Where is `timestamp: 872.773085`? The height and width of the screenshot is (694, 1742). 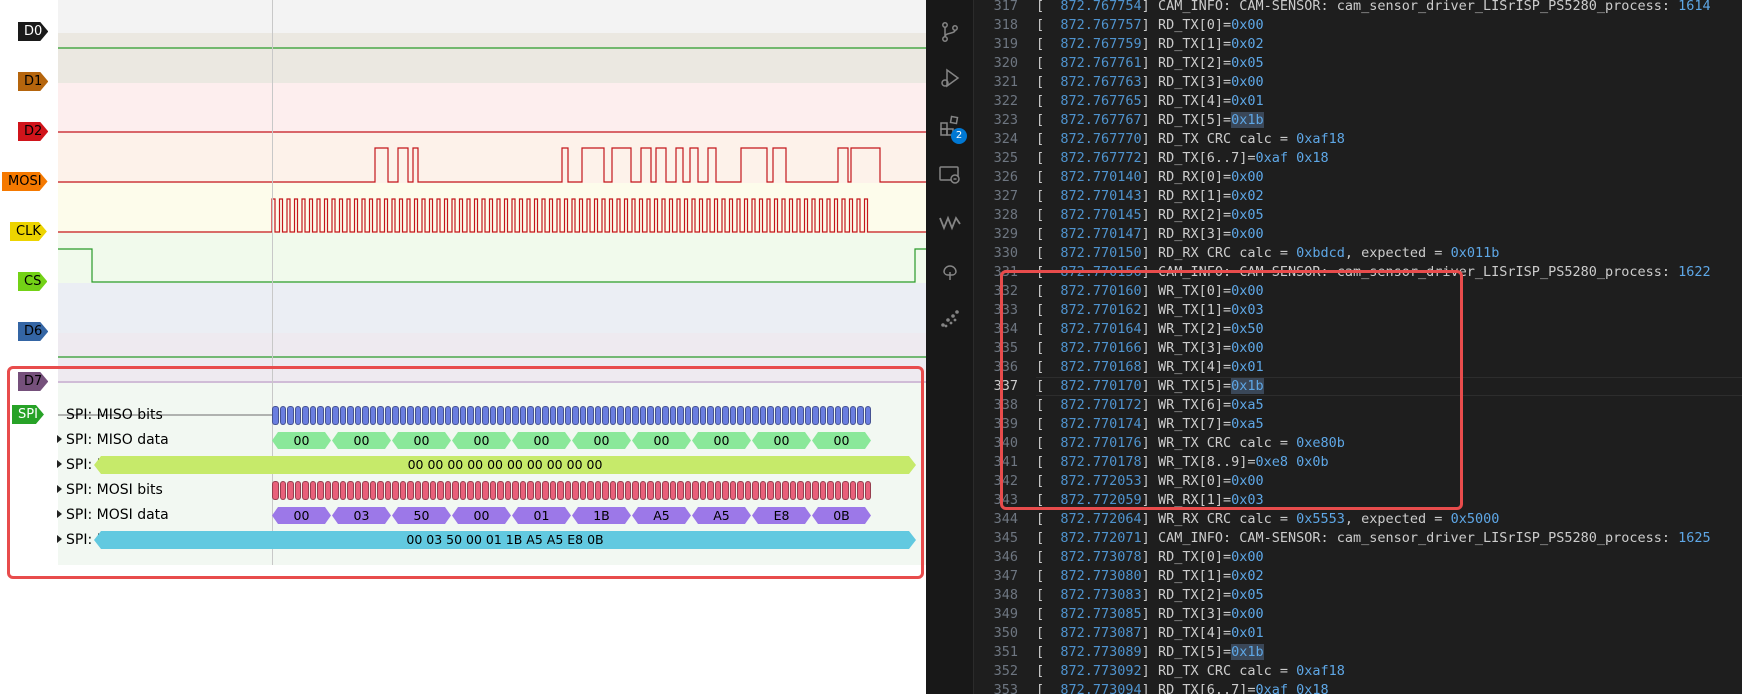
timestamp: 872.773085 is located at coordinates (1101, 614).